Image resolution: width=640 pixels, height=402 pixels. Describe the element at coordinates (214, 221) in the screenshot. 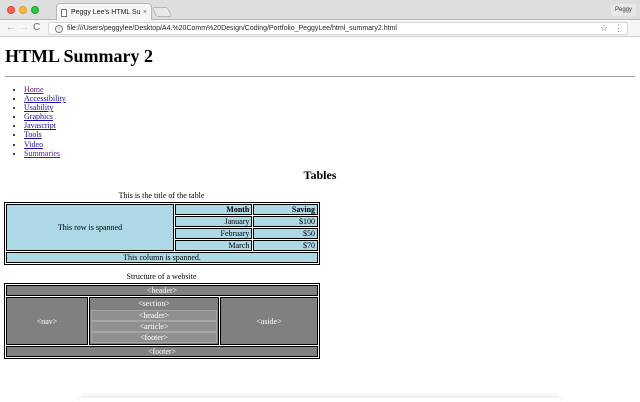

I see `cell-month: January` at that location.